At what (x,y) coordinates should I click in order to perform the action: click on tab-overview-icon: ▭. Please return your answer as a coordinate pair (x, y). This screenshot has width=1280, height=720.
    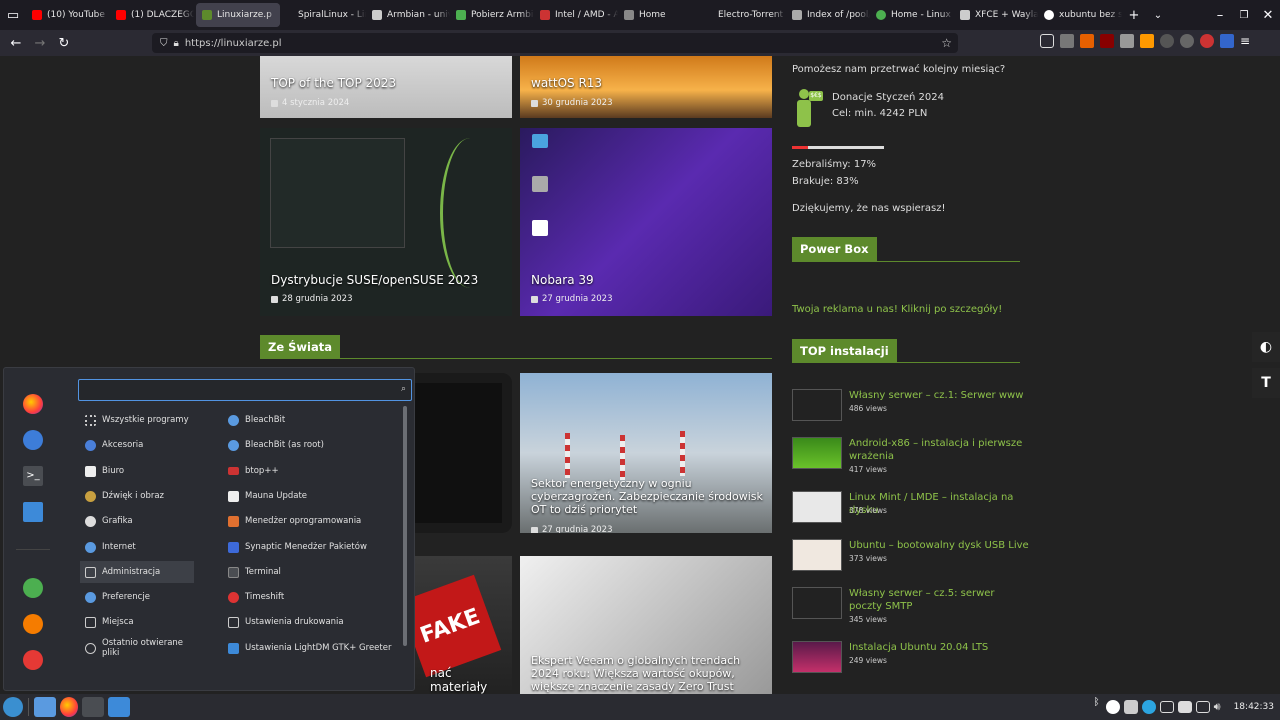
    Looking at the image, I should click on (13, 15).